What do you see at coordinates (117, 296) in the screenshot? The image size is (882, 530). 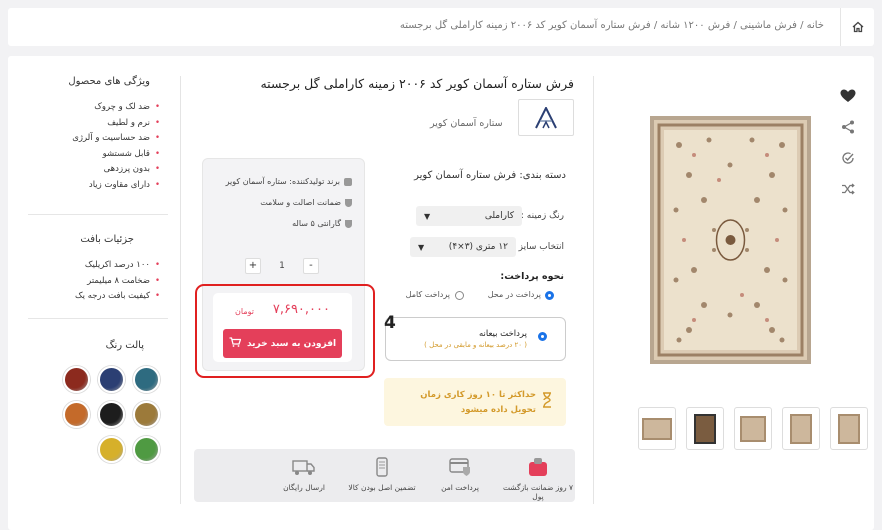 I see `list-item: کیفیت بافت درجه یک` at bounding box center [117, 296].